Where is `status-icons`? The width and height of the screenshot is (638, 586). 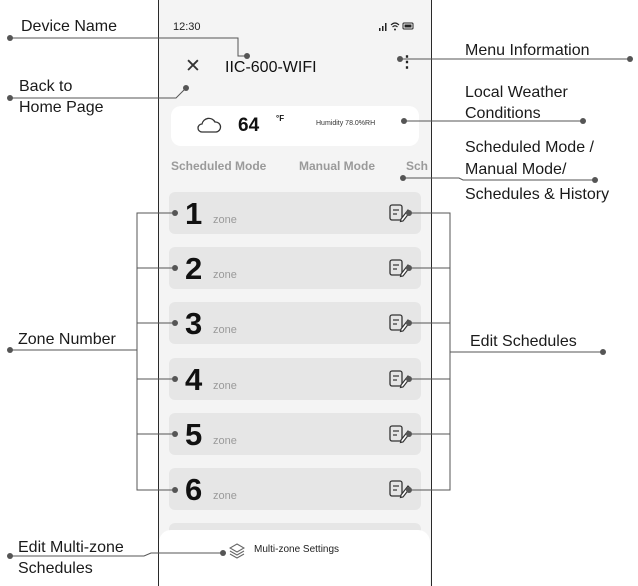
status-icons is located at coordinates (397, 27).